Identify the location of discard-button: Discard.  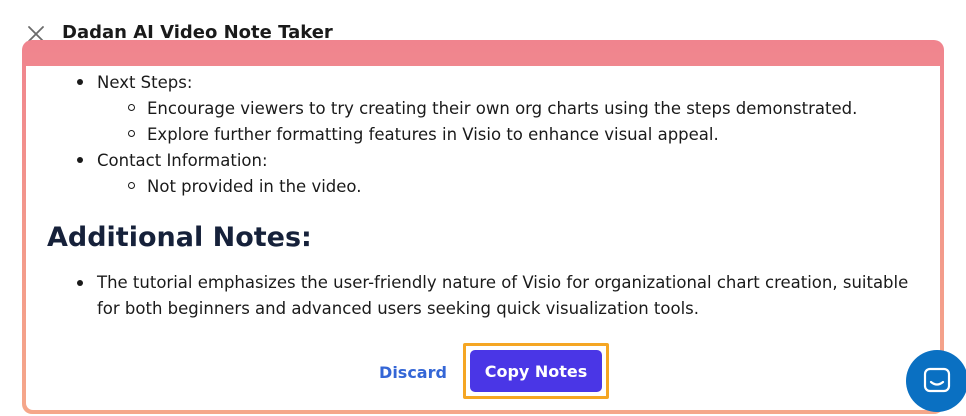
(413, 372).